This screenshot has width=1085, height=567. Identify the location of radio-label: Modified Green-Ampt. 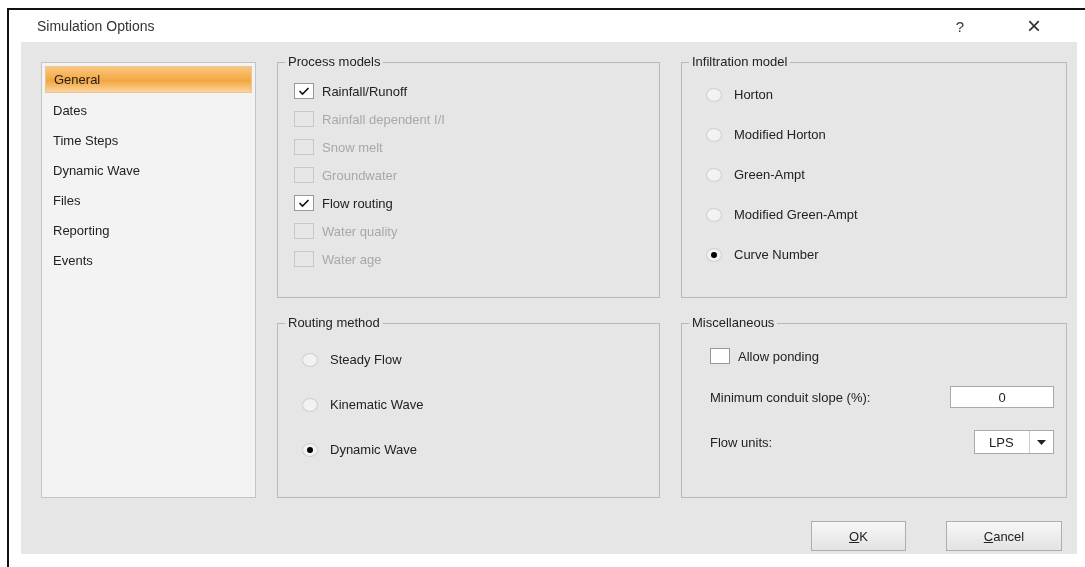
(796, 214).